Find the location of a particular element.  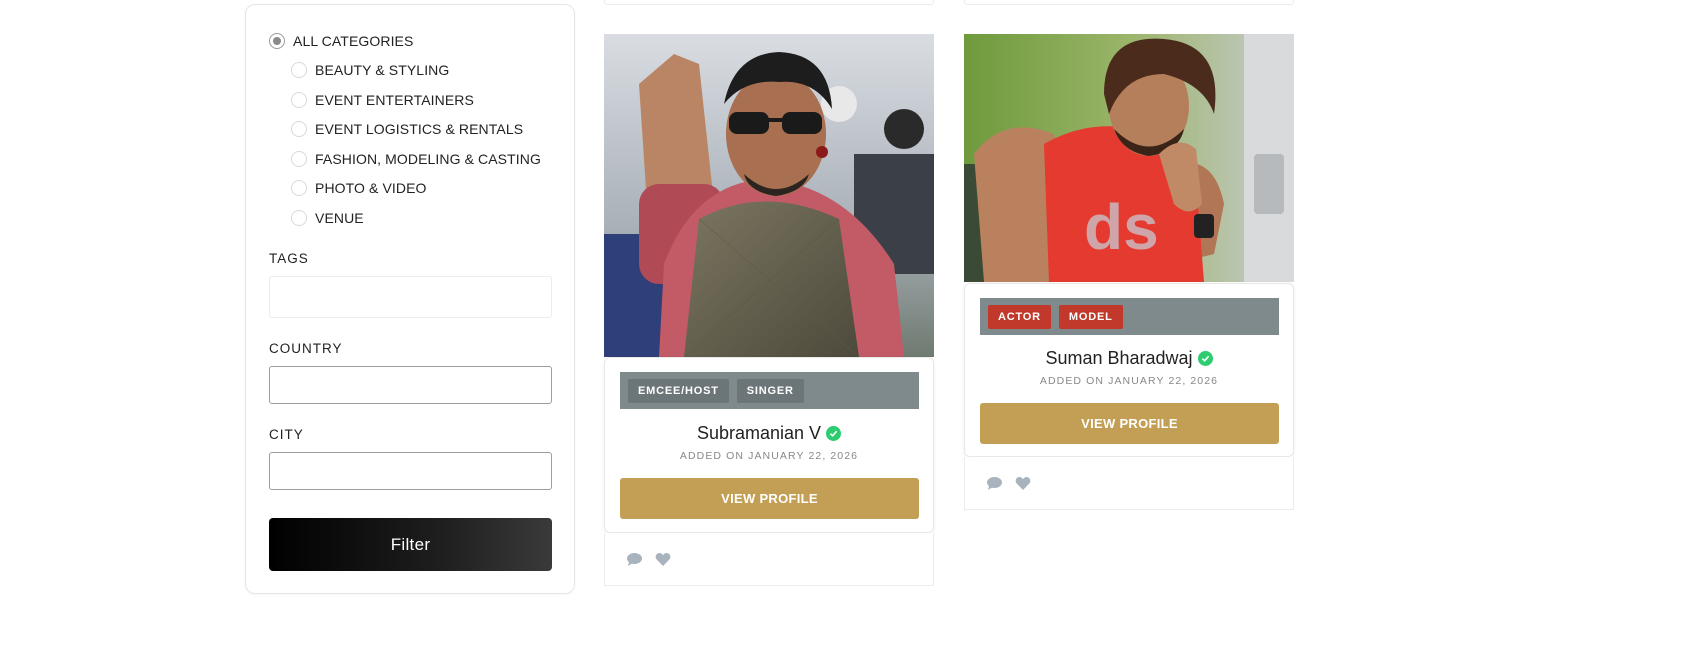

category-label: FASHION, MODELING & CASTING is located at coordinates (428, 159).